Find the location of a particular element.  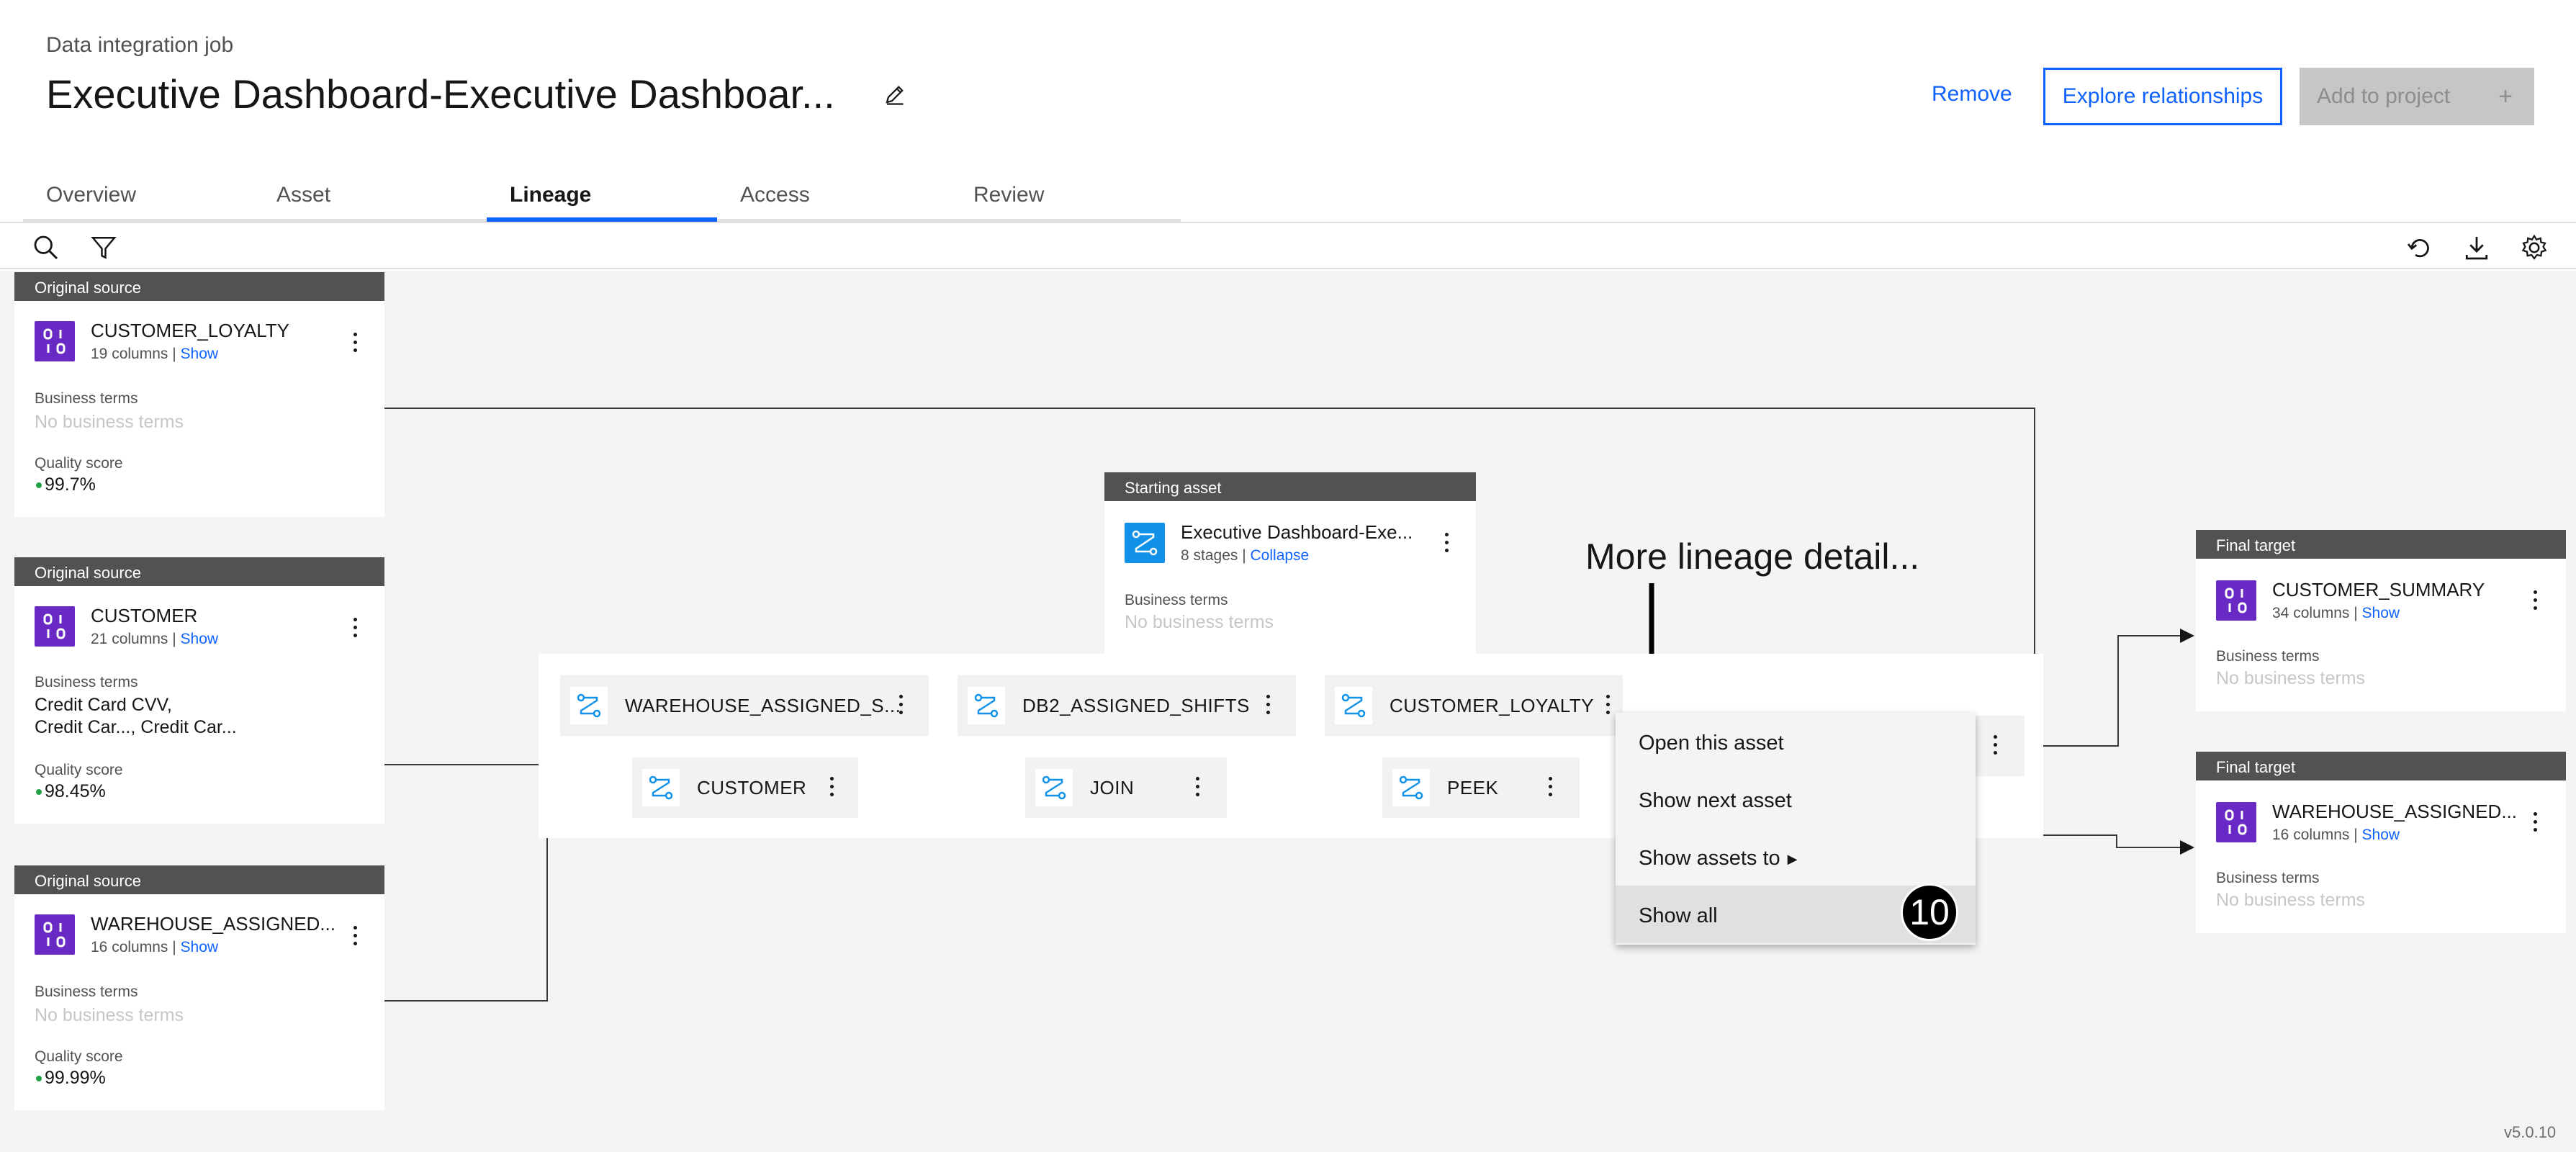

stage-node: DB2_ASSIGNED_SHIFTS is located at coordinates (1127, 705).